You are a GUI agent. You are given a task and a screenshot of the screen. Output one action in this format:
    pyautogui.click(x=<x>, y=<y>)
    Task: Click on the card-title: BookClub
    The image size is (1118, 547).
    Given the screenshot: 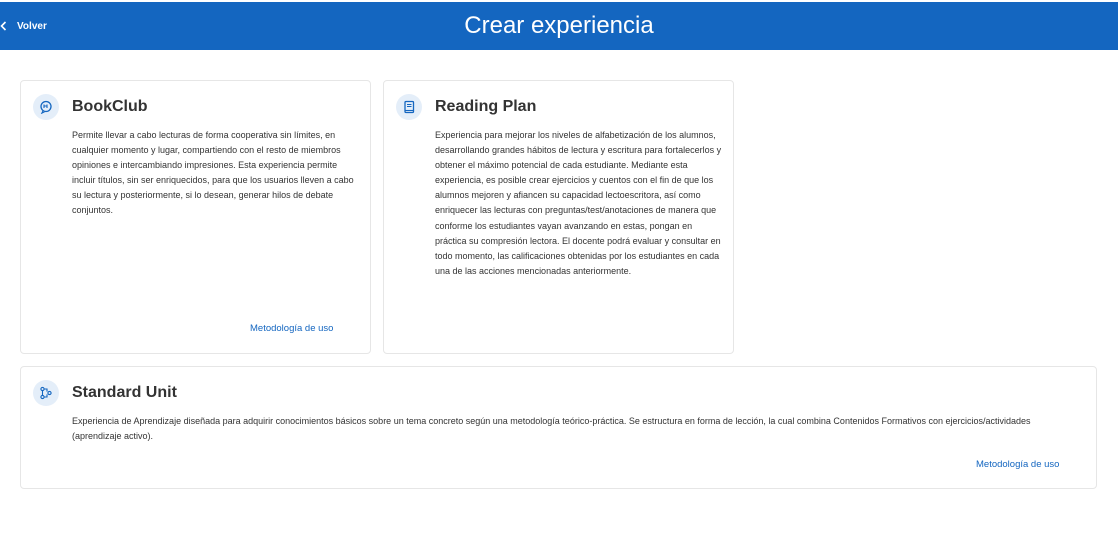 What is the action you would take?
    pyautogui.click(x=110, y=106)
    